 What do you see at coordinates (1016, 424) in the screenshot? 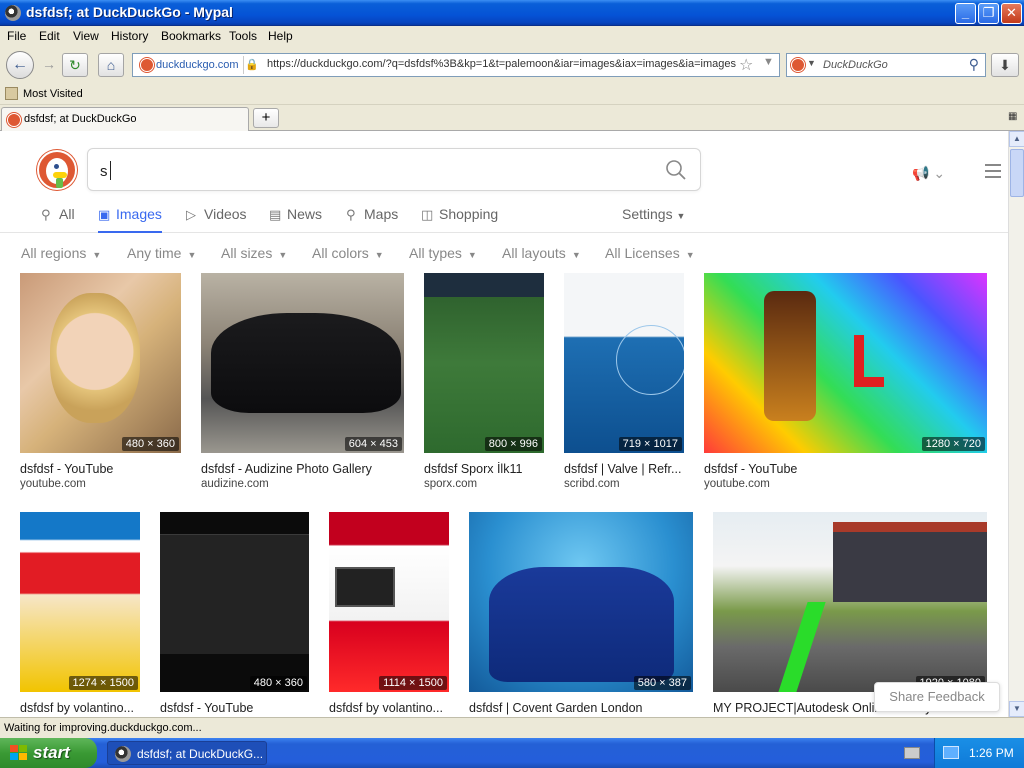
I see `vertical-scrollbar: ▲ ▼` at bounding box center [1016, 424].